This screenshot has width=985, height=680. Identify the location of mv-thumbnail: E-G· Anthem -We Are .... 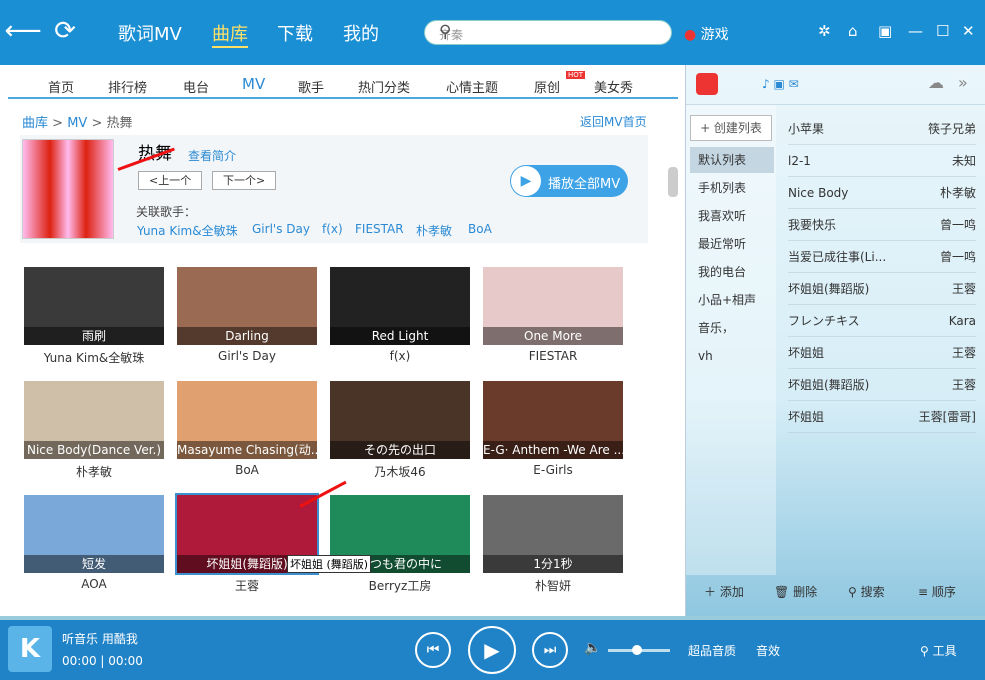
(553, 420).